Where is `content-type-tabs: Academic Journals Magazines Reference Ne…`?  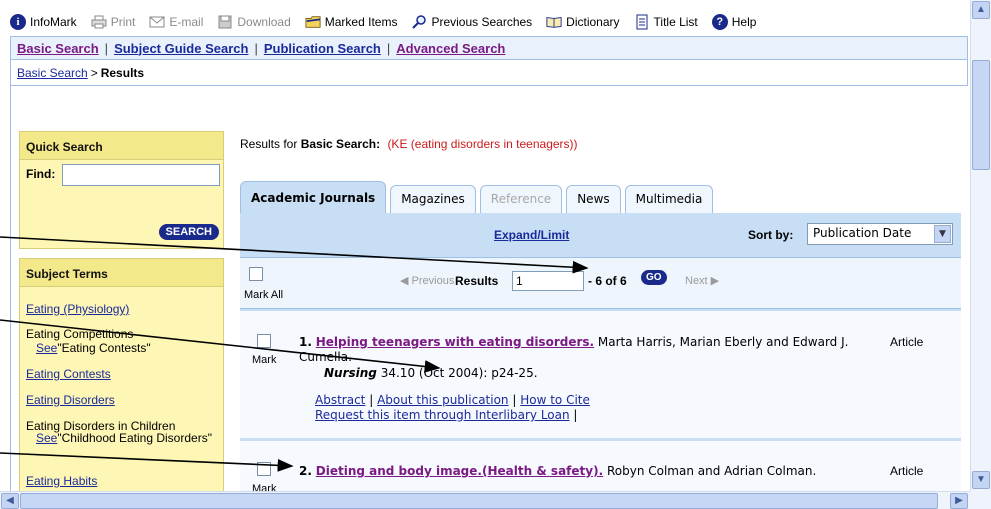 content-type-tabs: Academic Journals Magazines Reference Ne… is located at coordinates (478, 197).